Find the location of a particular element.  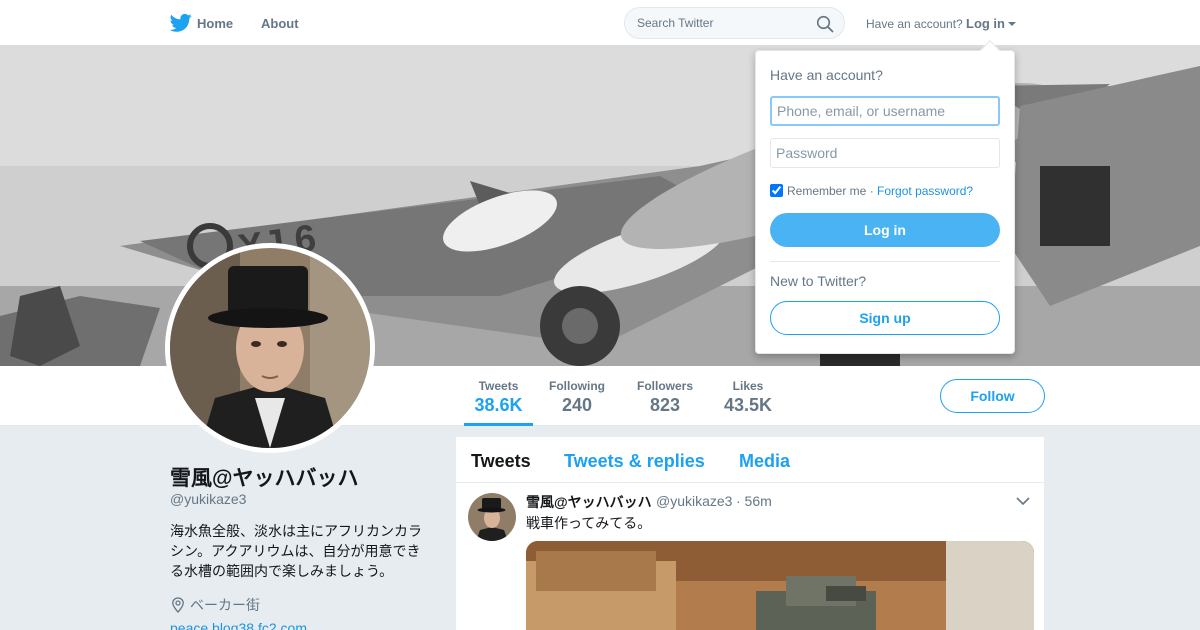

timeline-tabs: Tweets Tweets & replies Media is located at coordinates (750, 460).